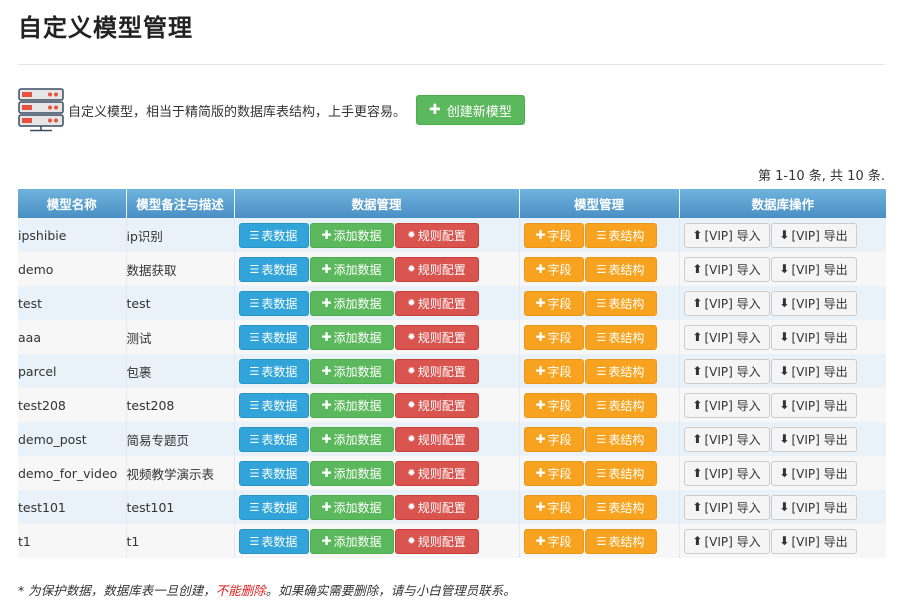  What do you see at coordinates (626, 541) in the screenshot?
I see `table-structure-button-label: 表结构` at bounding box center [626, 541].